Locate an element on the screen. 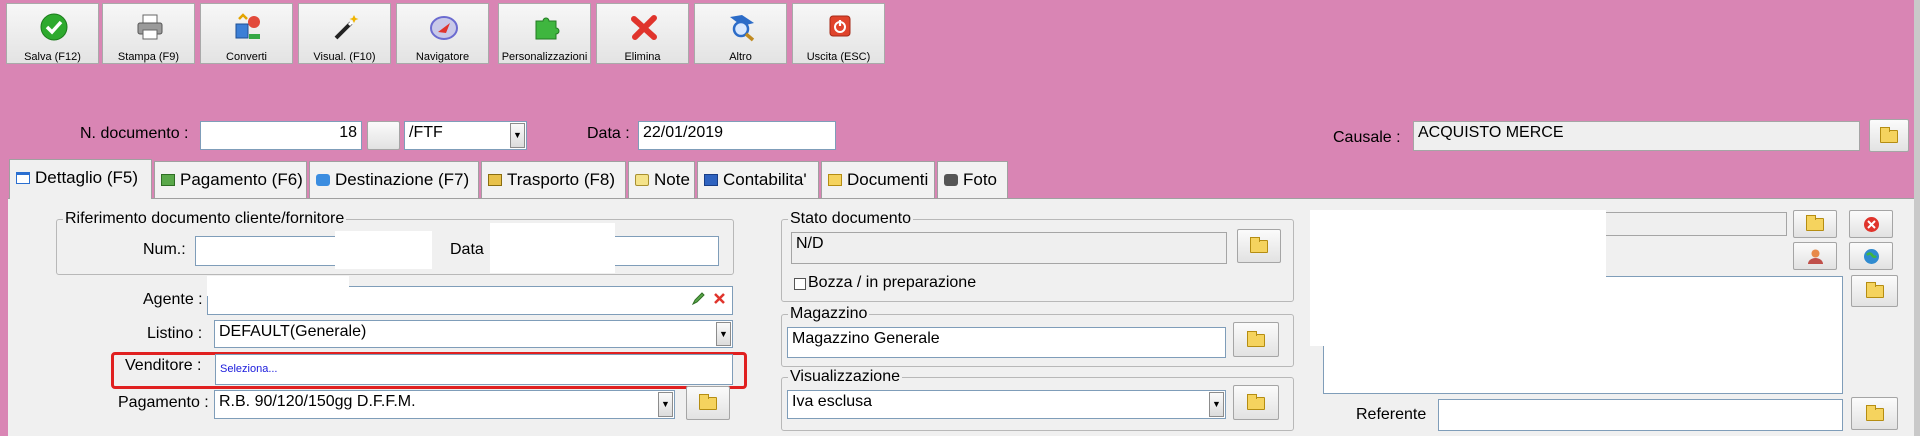 The height and width of the screenshot is (436, 1920). convert-button: Converti is located at coordinates (246, 33).